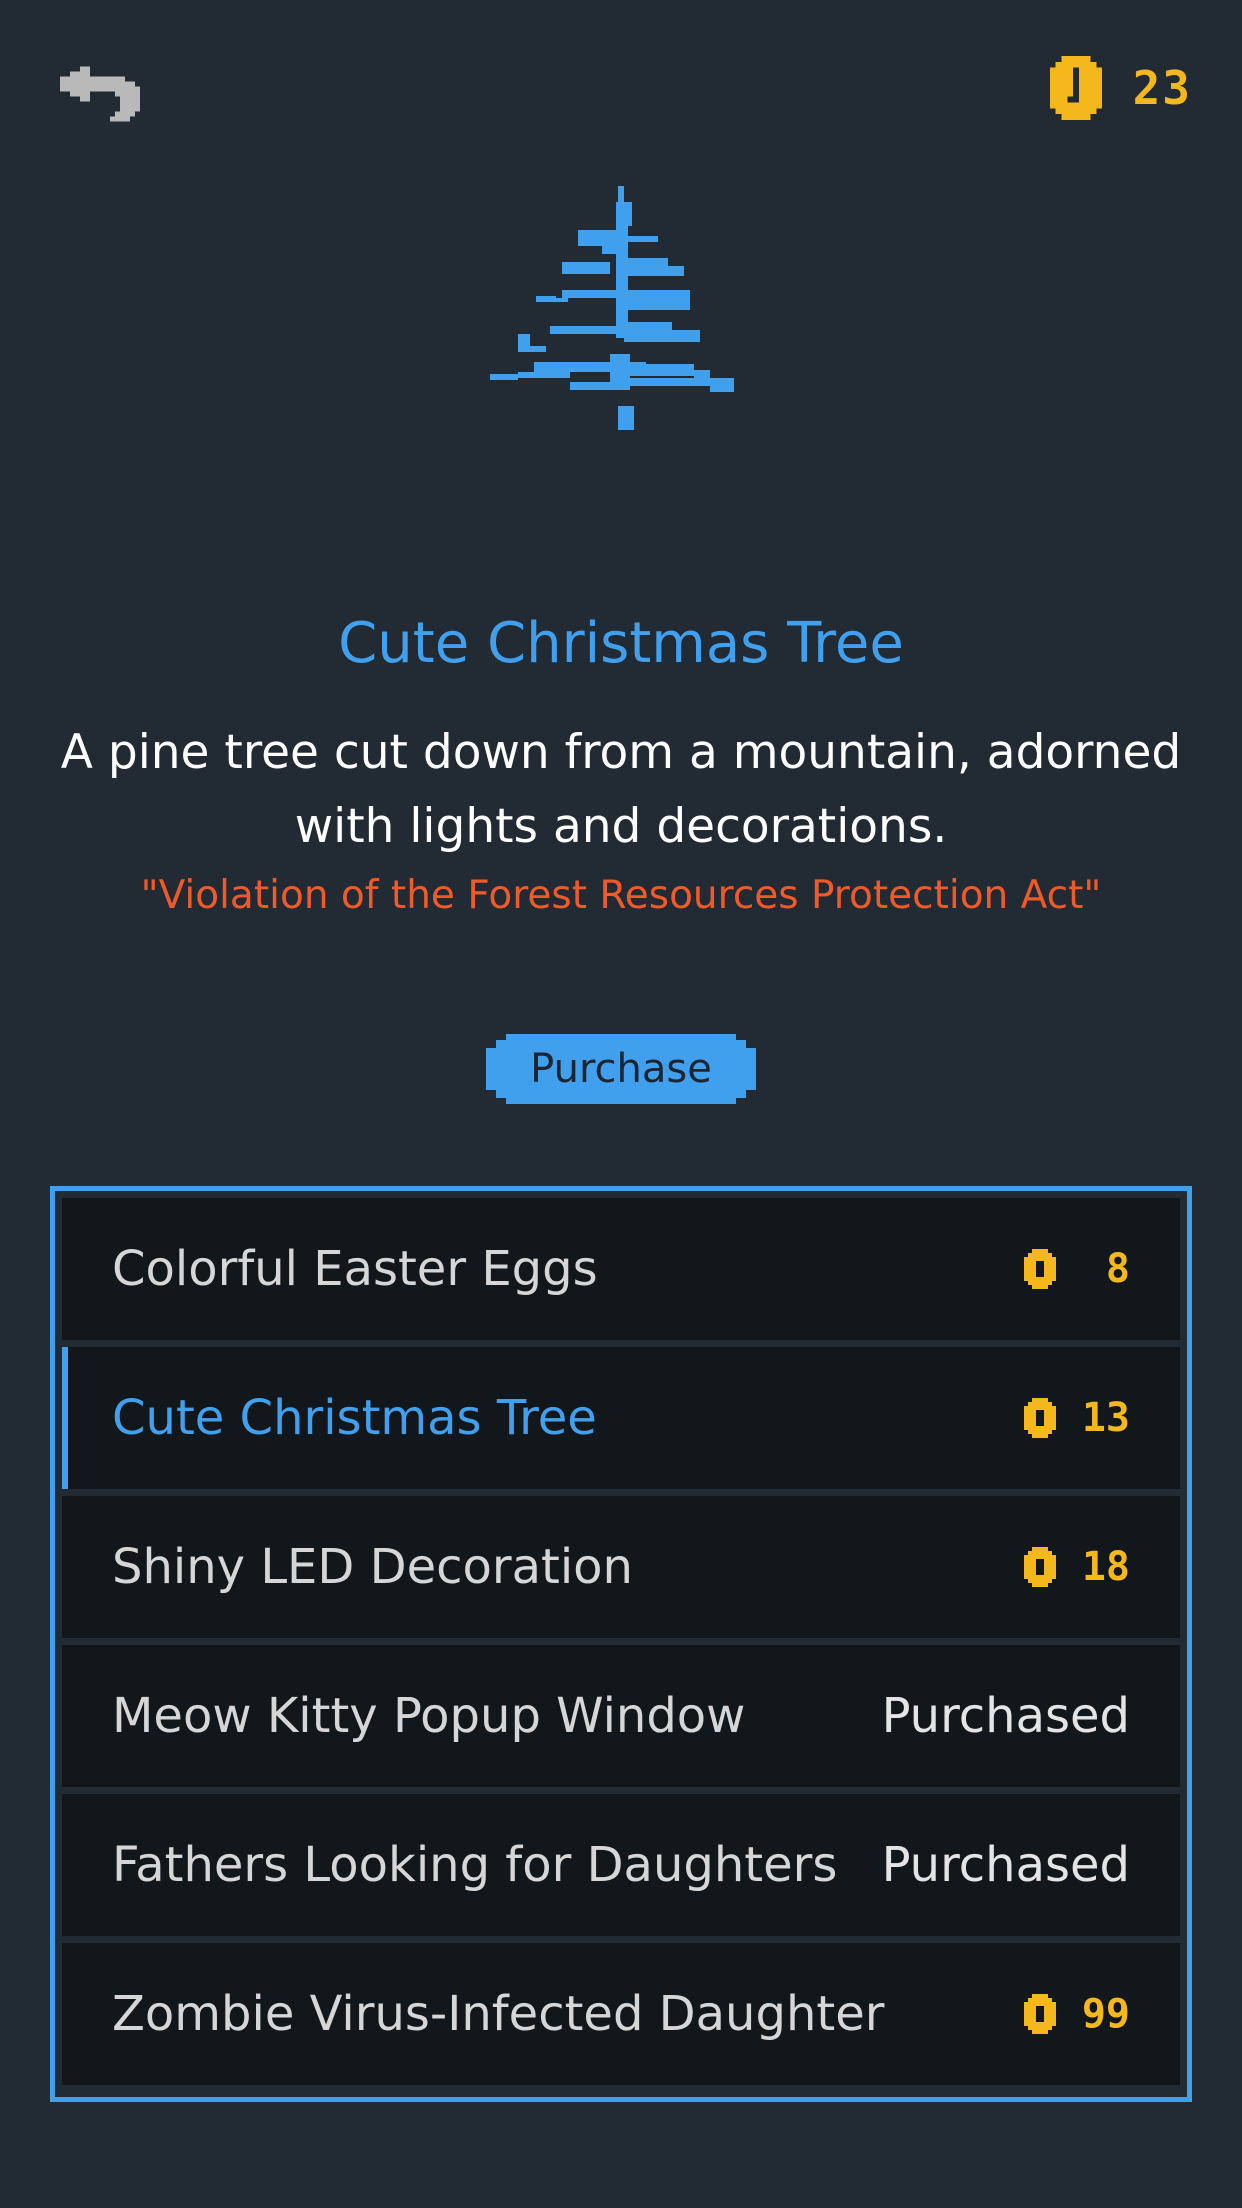  I want to click on shop-item-price: 8, so click(1077, 1269).